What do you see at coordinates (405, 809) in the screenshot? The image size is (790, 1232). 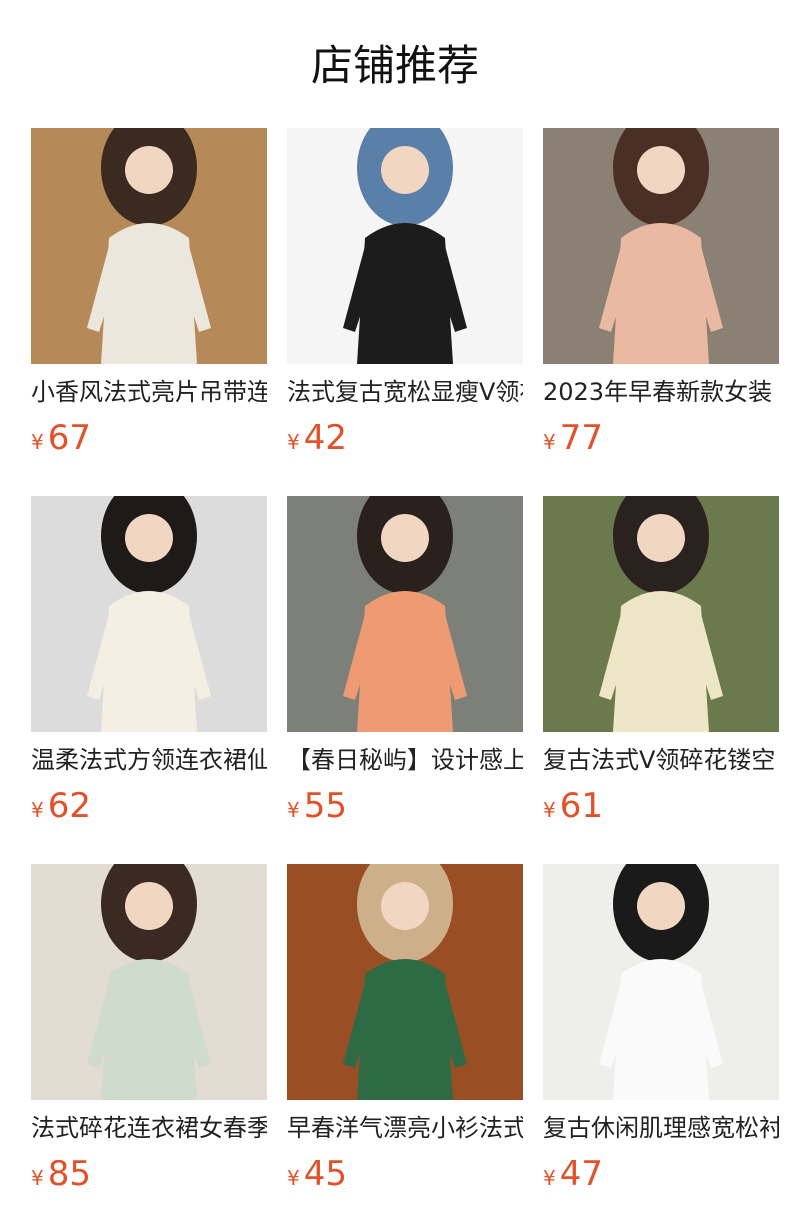 I see `product-price: ¥55` at bounding box center [405, 809].